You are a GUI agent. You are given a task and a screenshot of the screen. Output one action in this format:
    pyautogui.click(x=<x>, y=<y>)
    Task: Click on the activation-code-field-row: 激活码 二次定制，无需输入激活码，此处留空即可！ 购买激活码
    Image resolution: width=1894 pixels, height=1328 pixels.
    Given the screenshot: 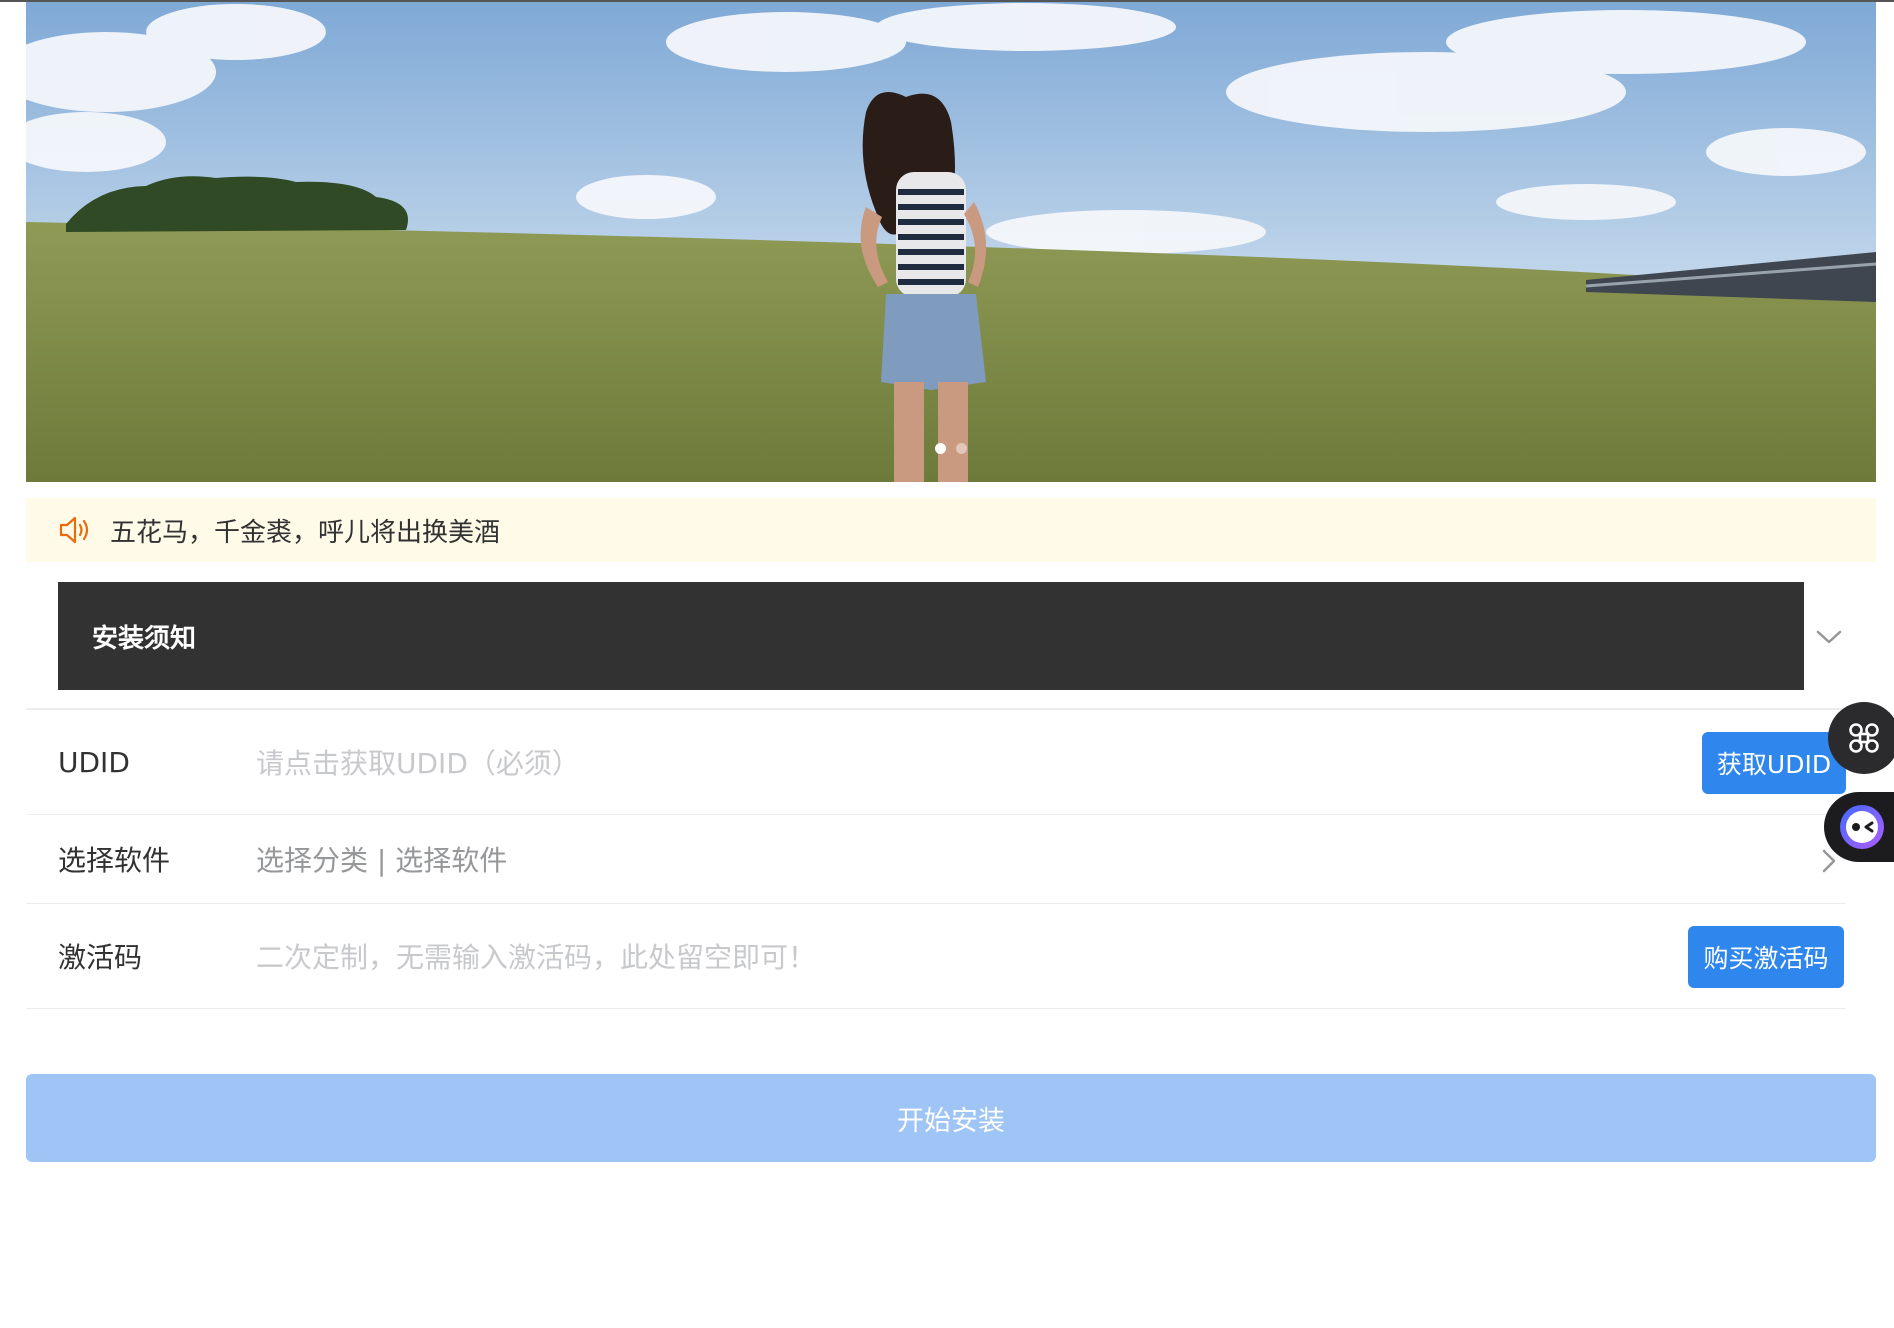 What is the action you would take?
    pyautogui.click(x=936, y=956)
    